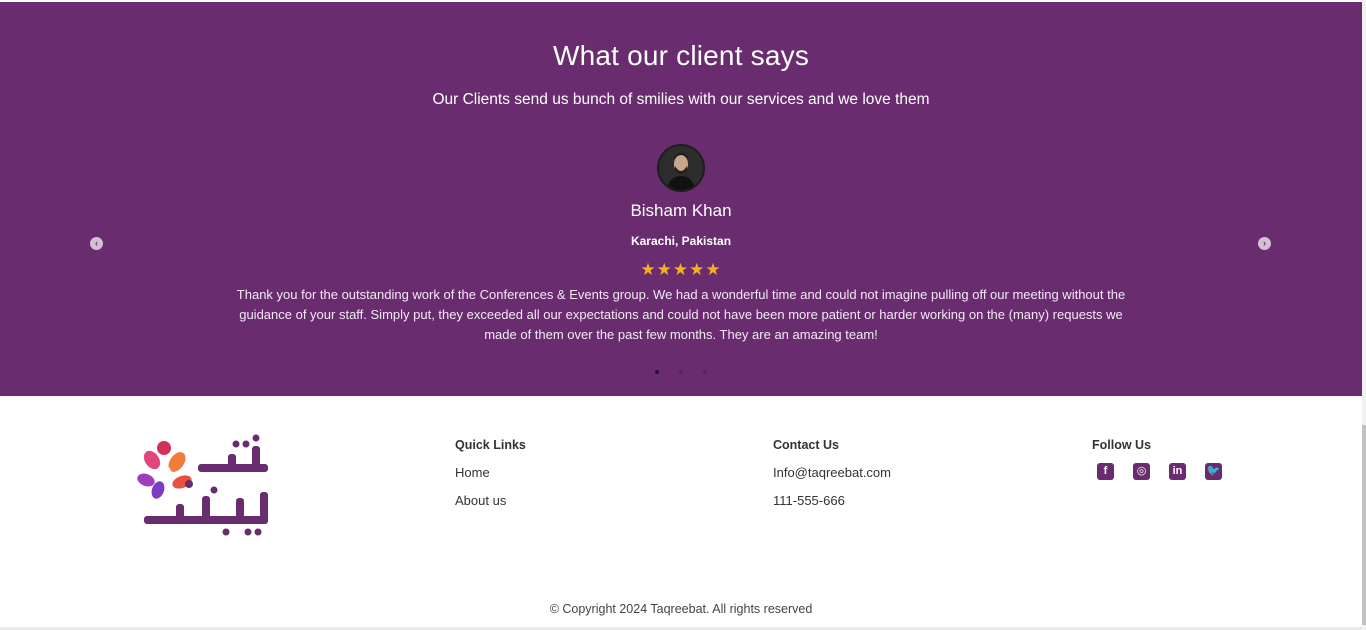  I want to click on client-name: Bisham Khan, so click(681, 210).